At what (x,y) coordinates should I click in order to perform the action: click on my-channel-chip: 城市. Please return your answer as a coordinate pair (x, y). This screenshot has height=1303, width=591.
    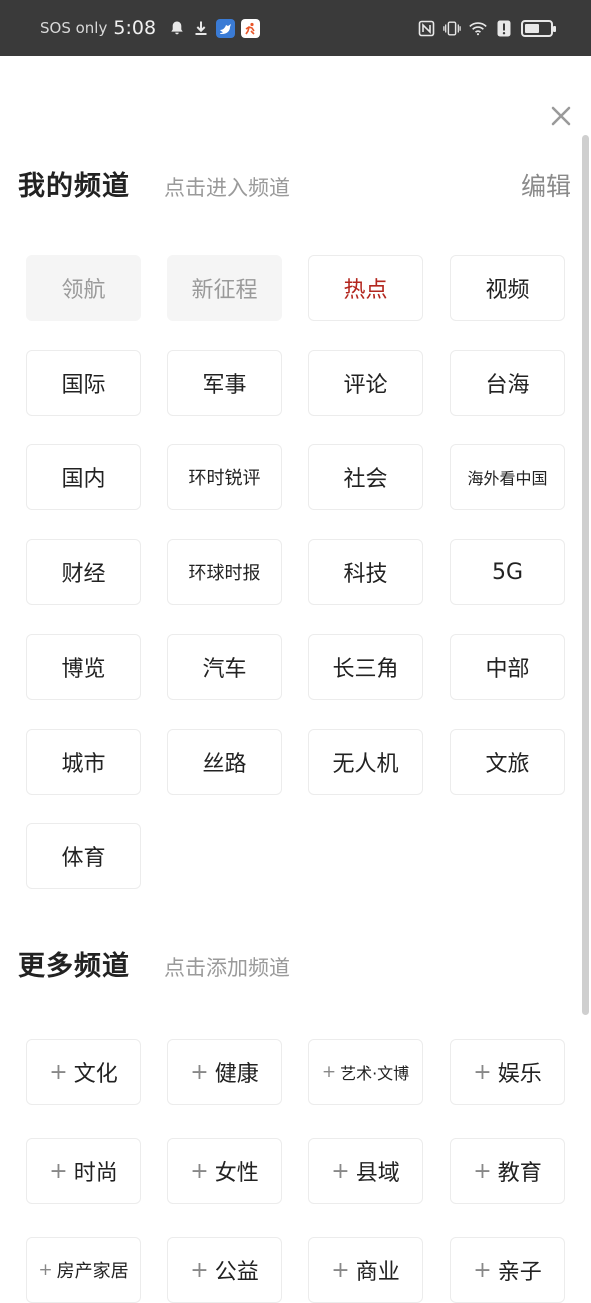
    Looking at the image, I should click on (83, 761).